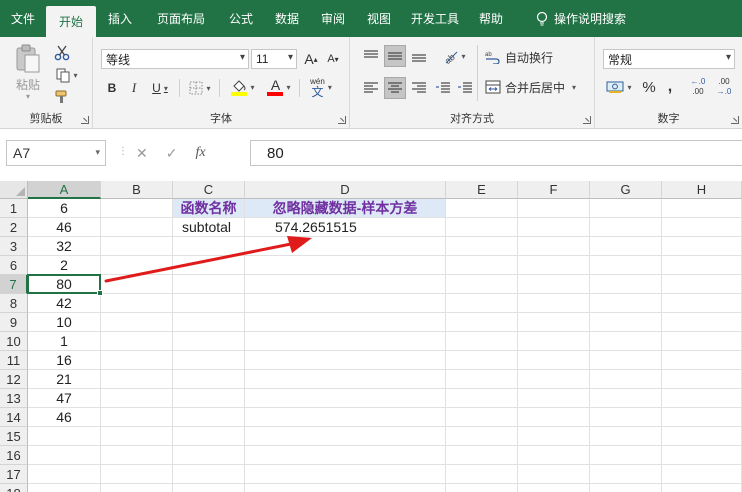 The height and width of the screenshot is (492, 742). I want to click on italic-button: I, so click(134, 88).